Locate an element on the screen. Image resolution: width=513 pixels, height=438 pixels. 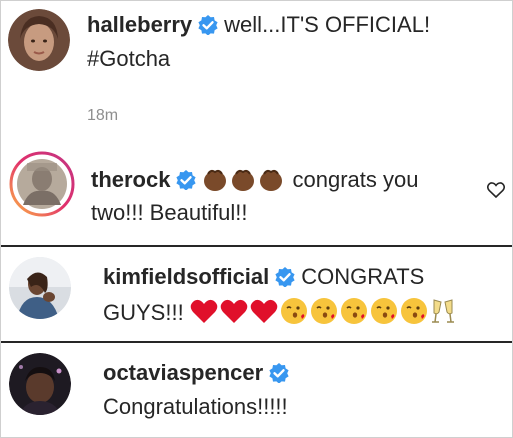
username: halleberry is located at coordinates (139, 24).